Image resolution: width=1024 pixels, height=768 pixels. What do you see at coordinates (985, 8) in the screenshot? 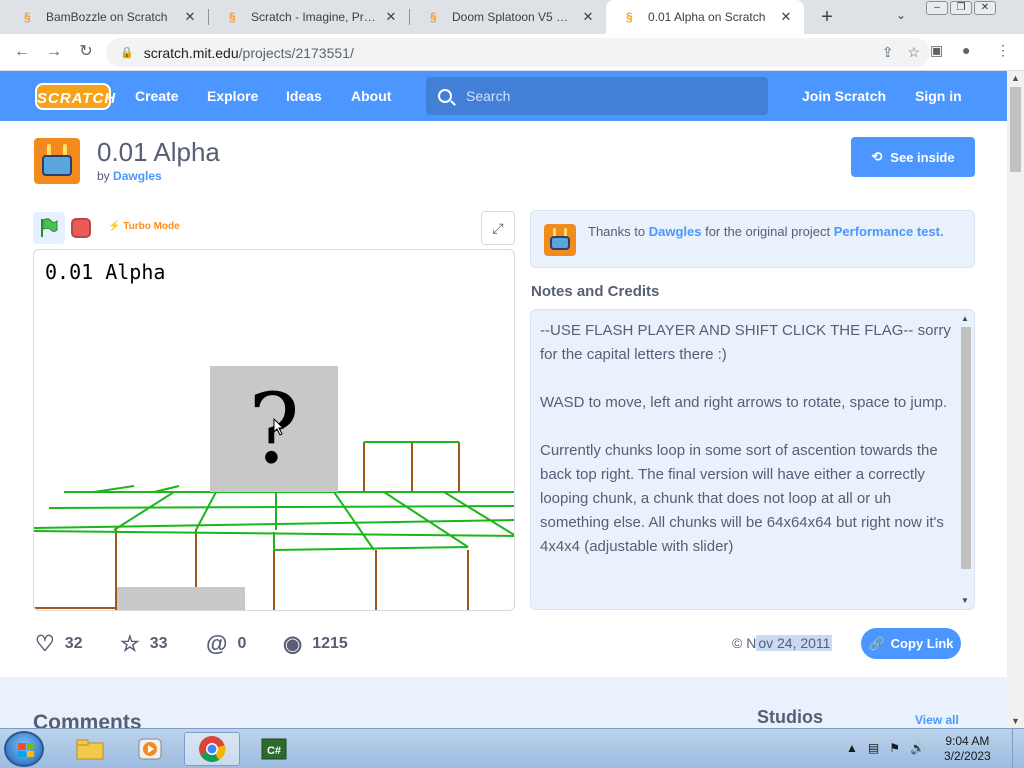
I see `close-window-icon: ✕` at bounding box center [985, 8].